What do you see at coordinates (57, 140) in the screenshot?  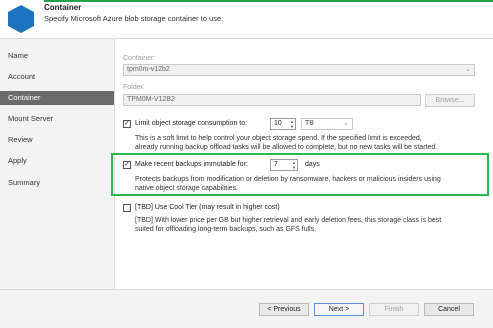 I see `sidebar-item-review: Review` at bounding box center [57, 140].